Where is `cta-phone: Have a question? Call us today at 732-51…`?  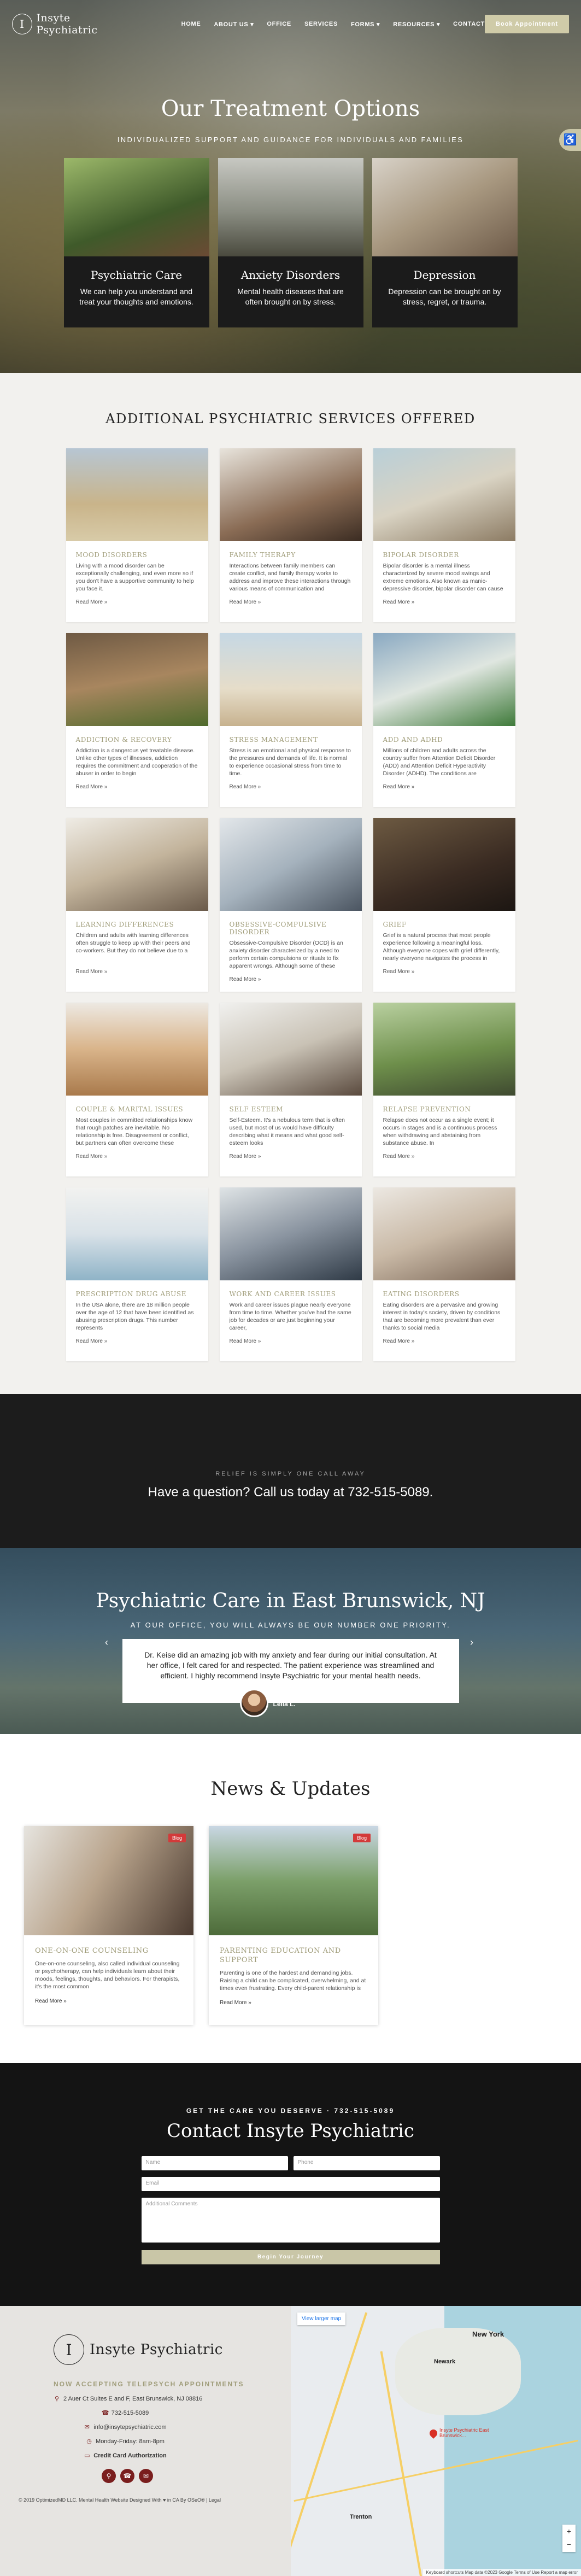 cta-phone: Have a question? Call us today at 732-51… is located at coordinates (290, 1493).